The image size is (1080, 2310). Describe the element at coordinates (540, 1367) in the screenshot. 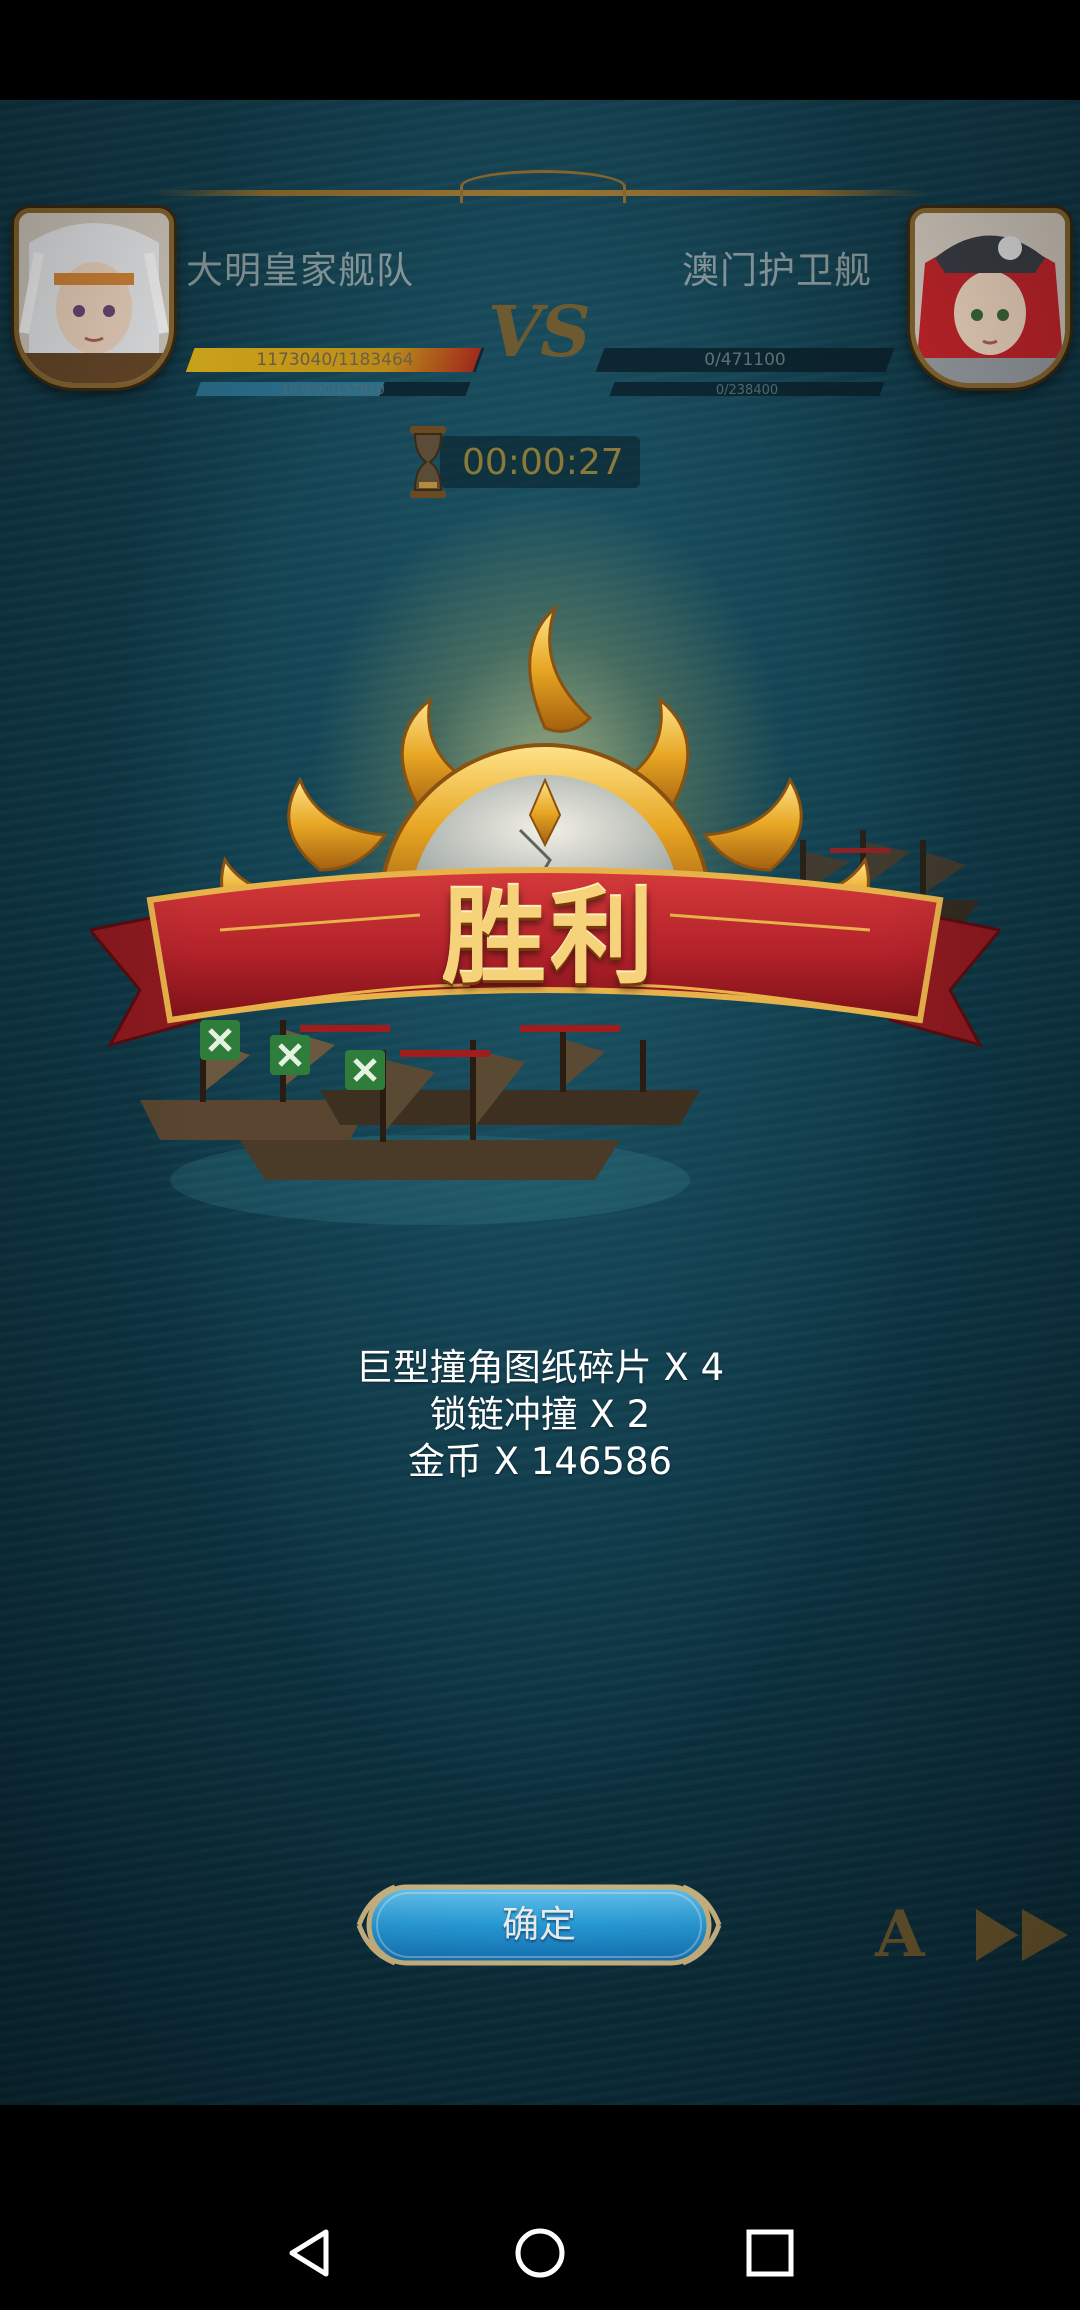

I see `reward-item: 巨型撞角图纸碎片 X 4` at that location.